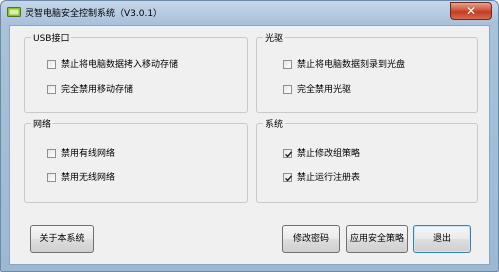 Image resolution: width=499 pixels, height=272 pixels. What do you see at coordinates (287, 64) in the screenshot?
I see `optical-block-burn-checkbox` at bounding box center [287, 64].